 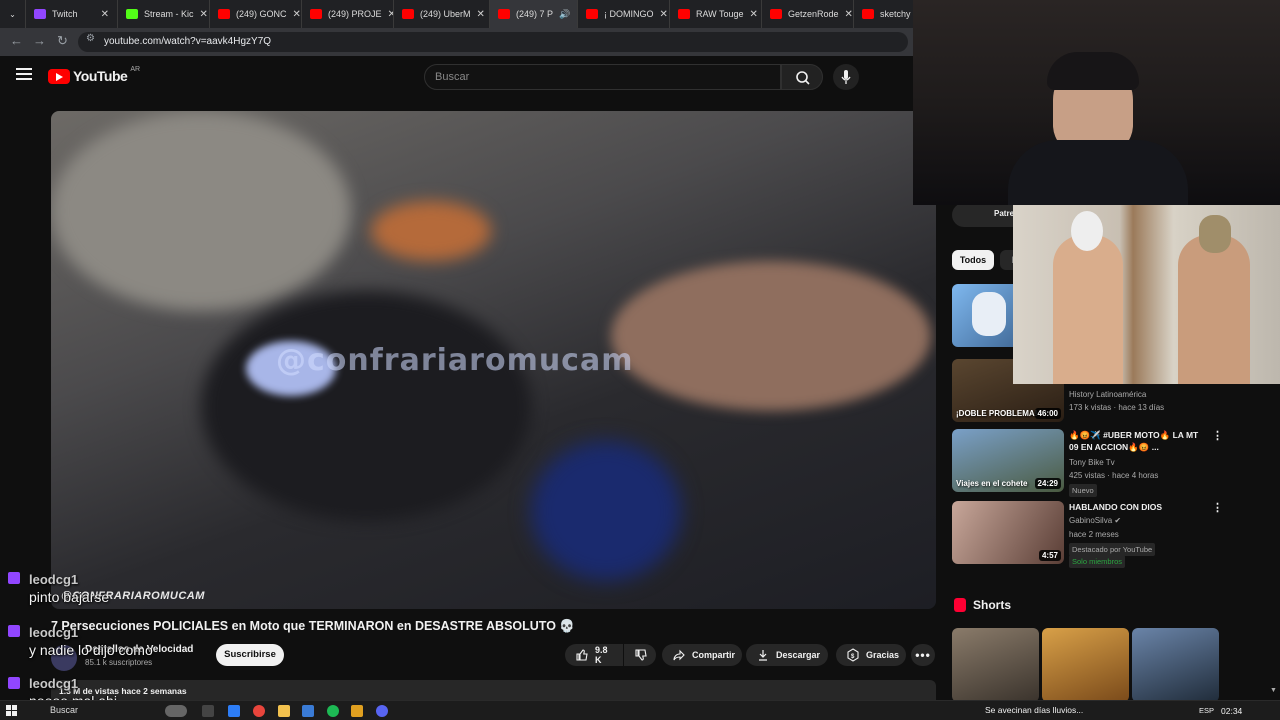 I want to click on search-highlight-icon, so click(x=176, y=711).